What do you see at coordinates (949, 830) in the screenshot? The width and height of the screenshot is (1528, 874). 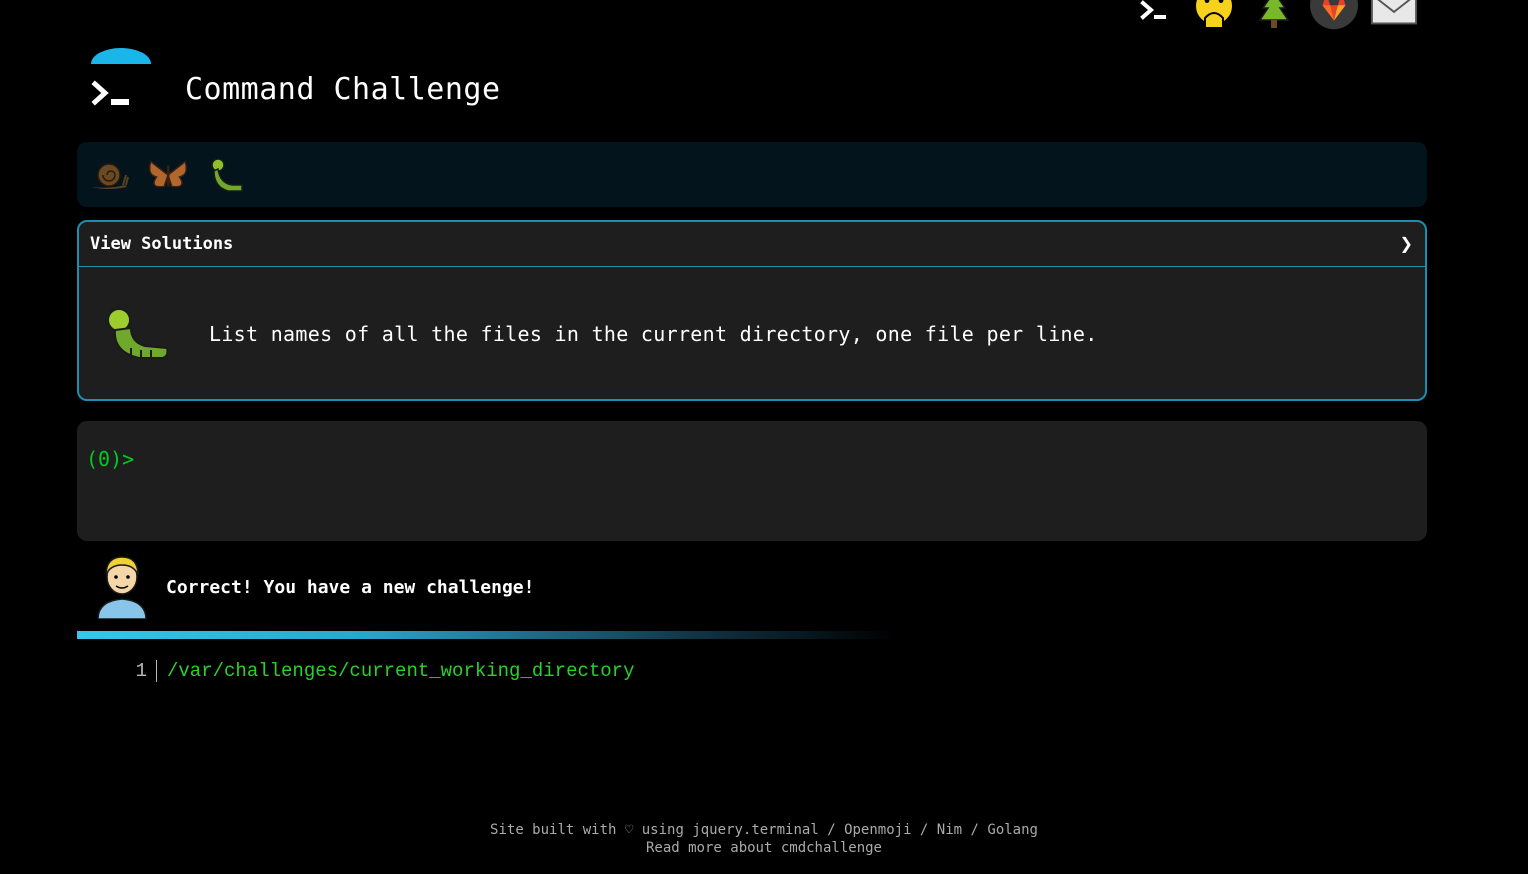 I see `link-nim: Nim` at bounding box center [949, 830].